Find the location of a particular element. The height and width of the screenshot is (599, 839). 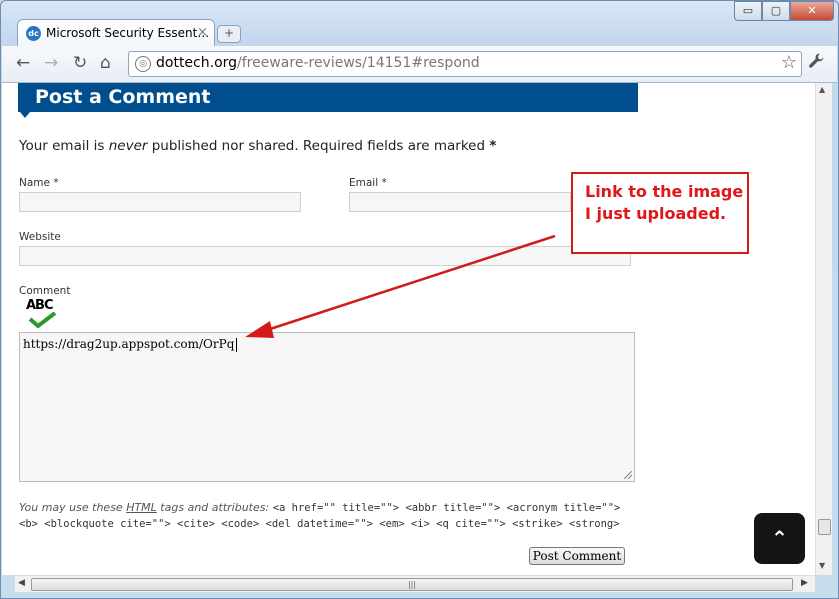

vertical-scrollbar: ▲ ▼ is located at coordinates (823, 329).